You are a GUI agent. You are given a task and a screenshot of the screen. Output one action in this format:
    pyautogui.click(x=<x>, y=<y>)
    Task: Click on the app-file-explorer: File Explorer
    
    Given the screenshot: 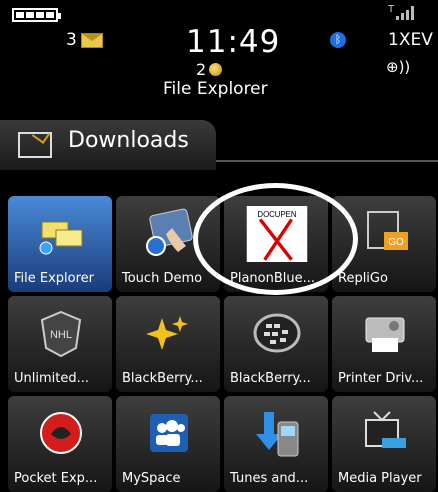 What is the action you would take?
    pyautogui.click(x=60, y=244)
    